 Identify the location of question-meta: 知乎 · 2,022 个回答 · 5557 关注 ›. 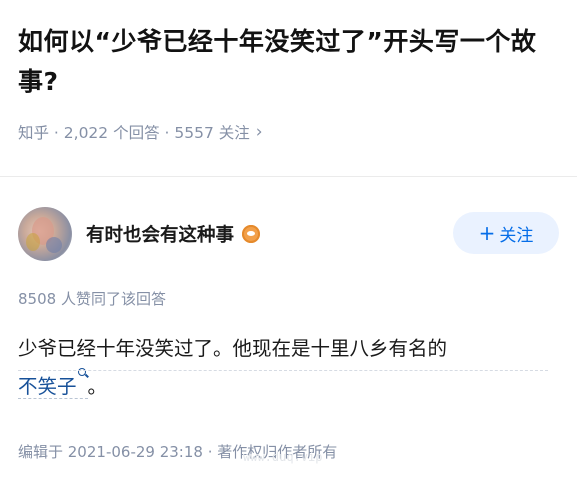
(140, 132).